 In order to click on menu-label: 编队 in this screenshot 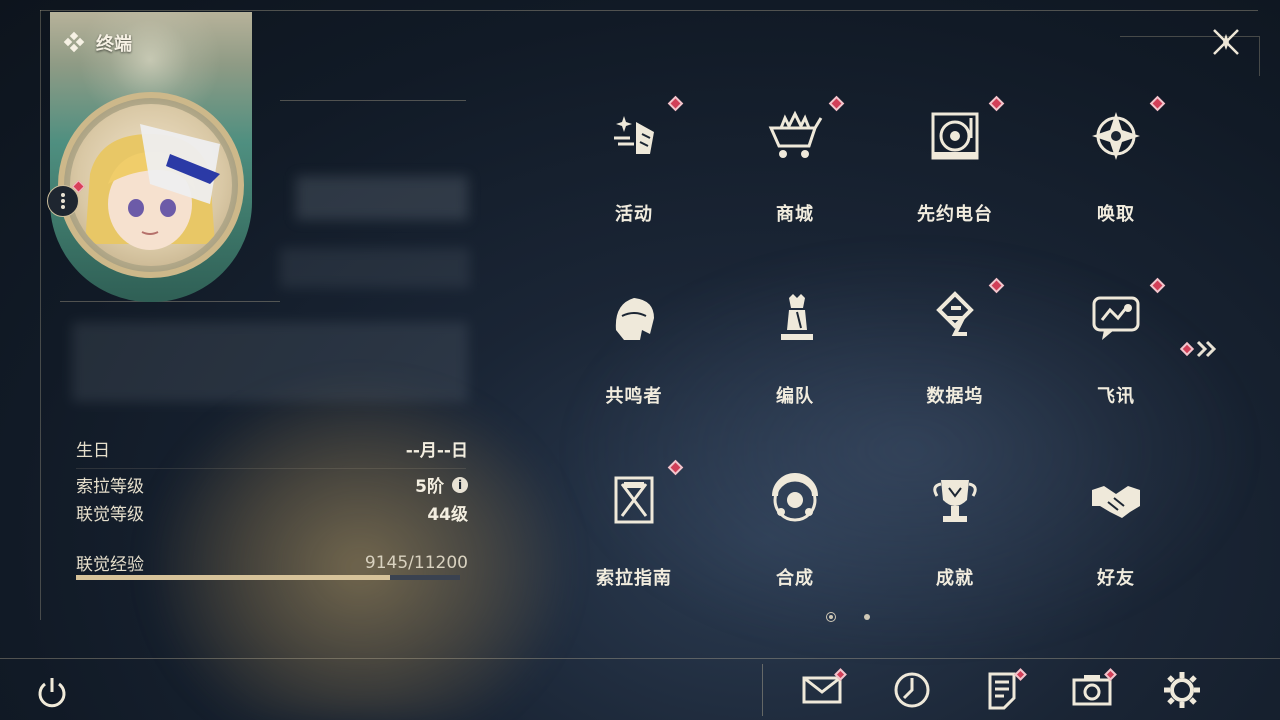, I will do `click(795, 396)`.